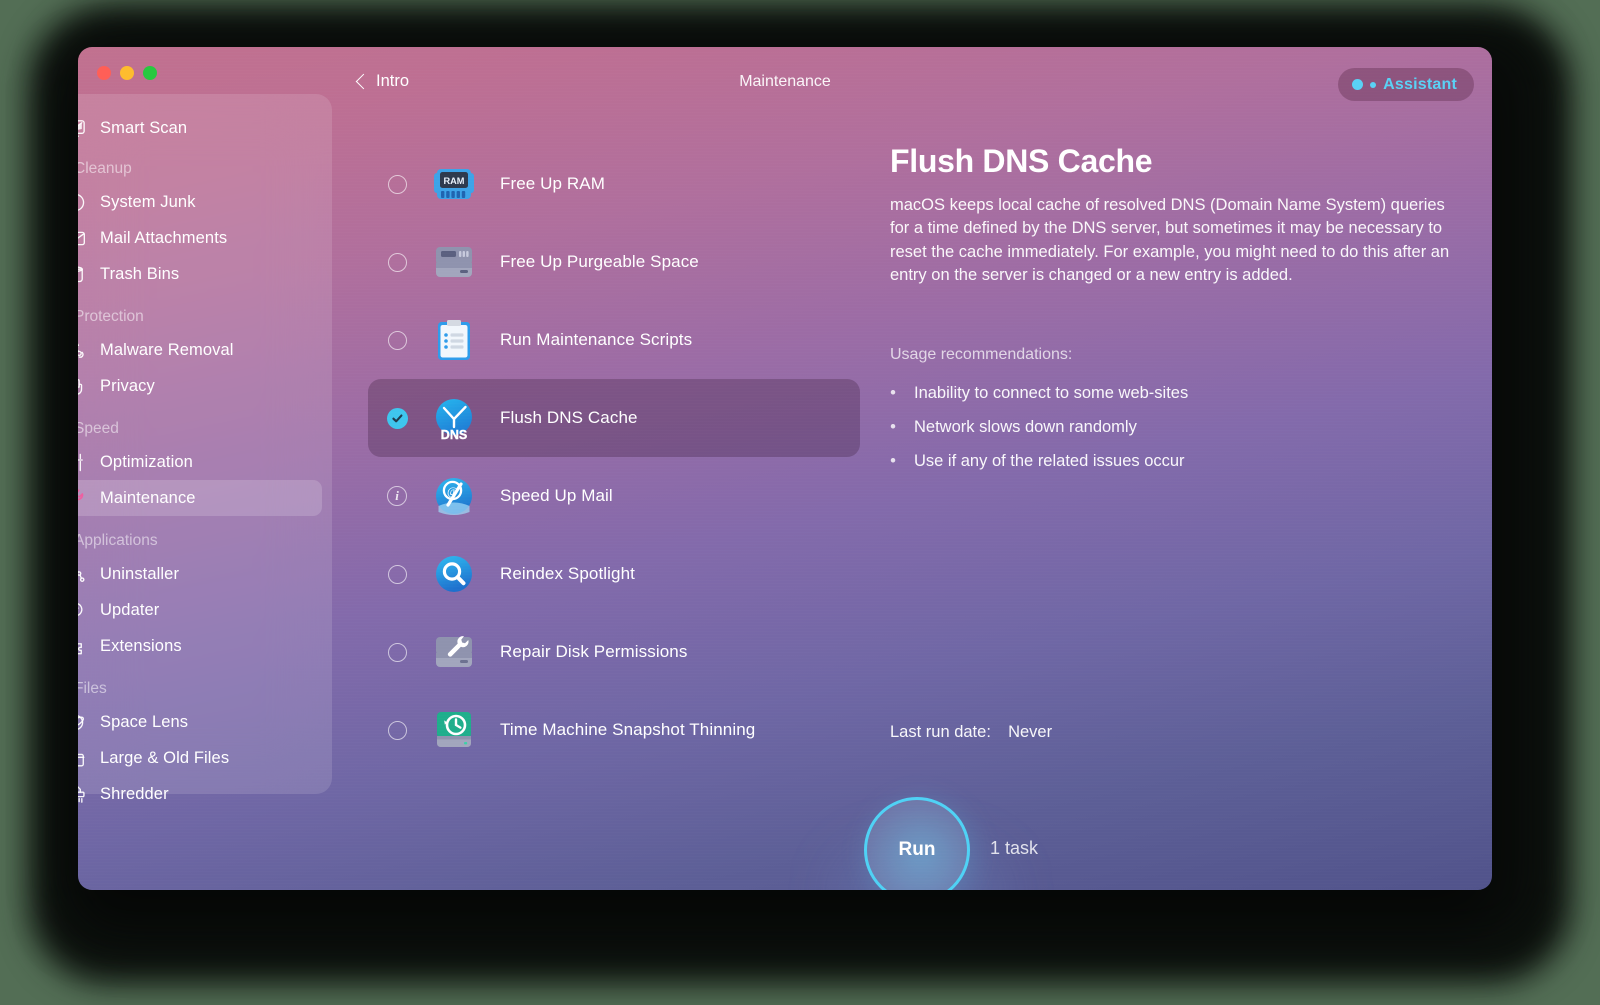 The height and width of the screenshot is (1005, 1600). What do you see at coordinates (82, 498) in the screenshot?
I see `wrench-icon` at bounding box center [82, 498].